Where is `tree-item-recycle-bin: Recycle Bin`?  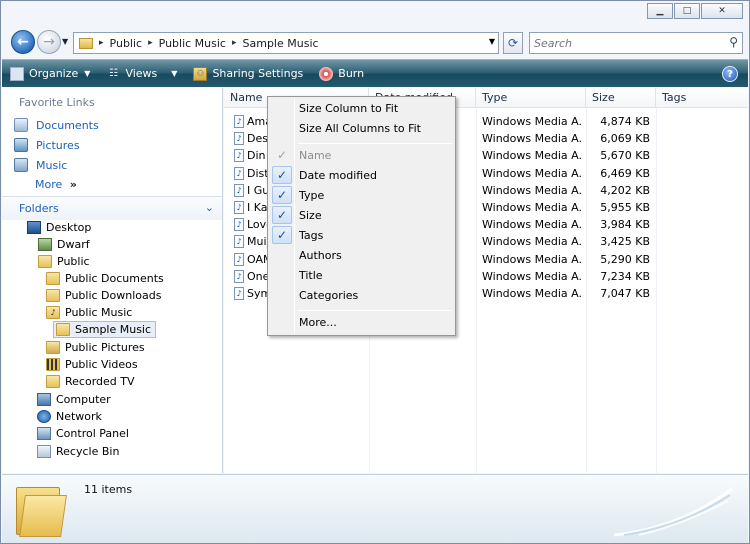
tree-item-recycle-bin: Recycle Bin is located at coordinates (78, 451).